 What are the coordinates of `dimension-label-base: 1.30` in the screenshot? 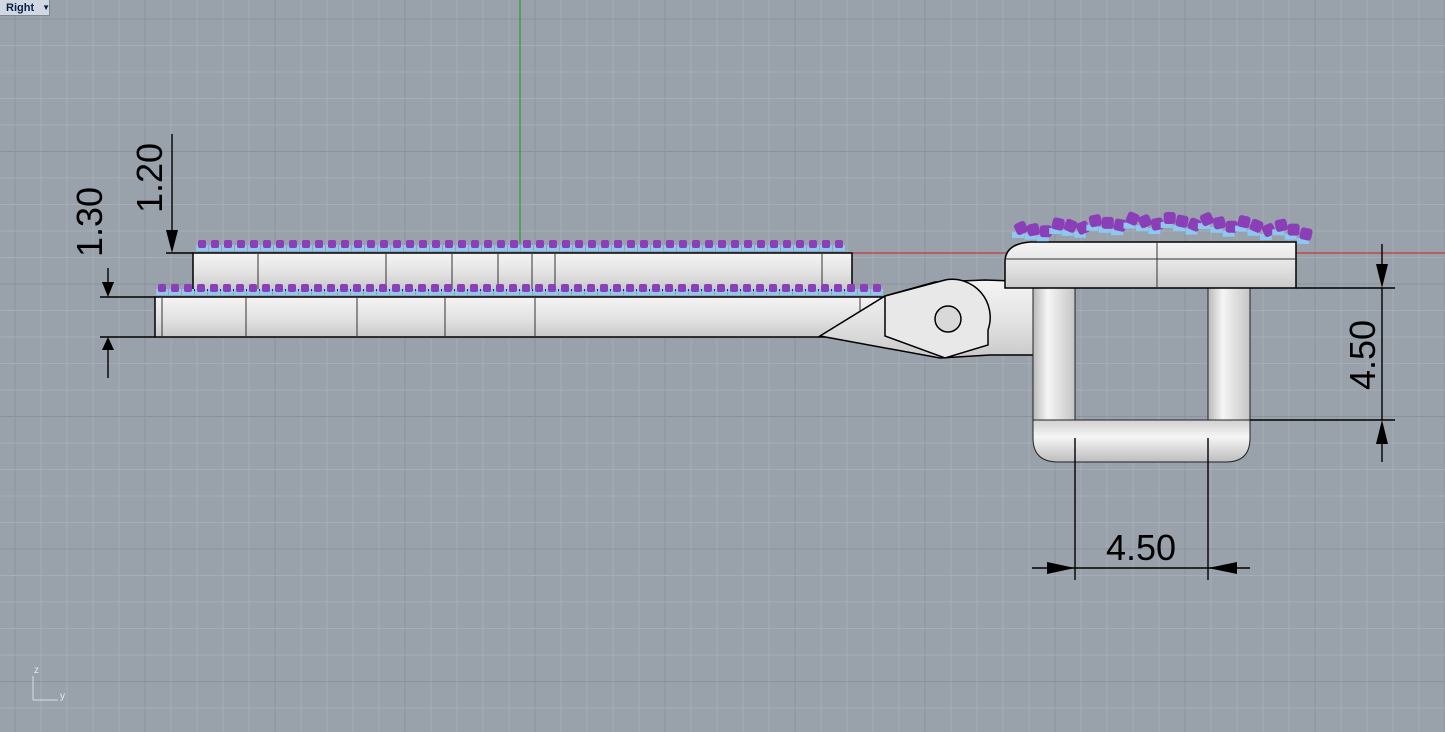 It's located at (89, 222).